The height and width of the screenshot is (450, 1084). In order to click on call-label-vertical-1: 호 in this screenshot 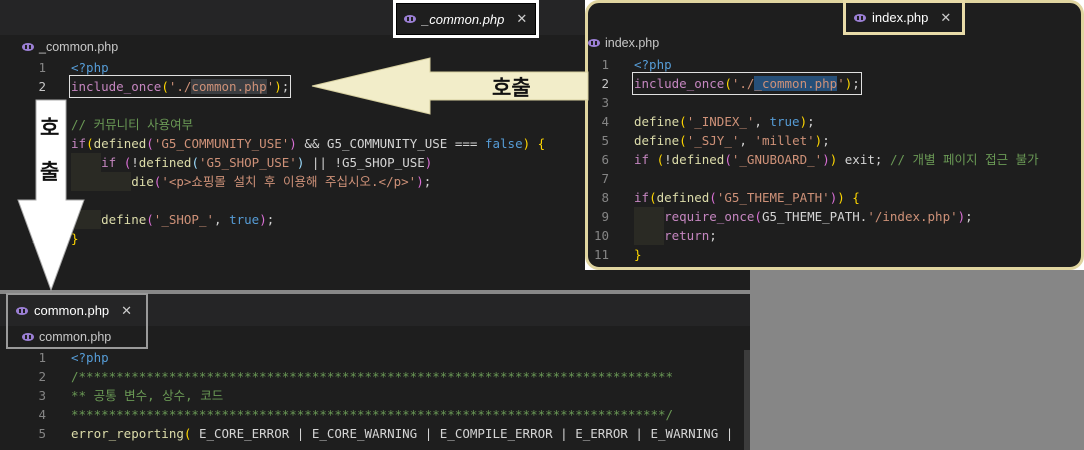, I will do `click(50, 128)`.